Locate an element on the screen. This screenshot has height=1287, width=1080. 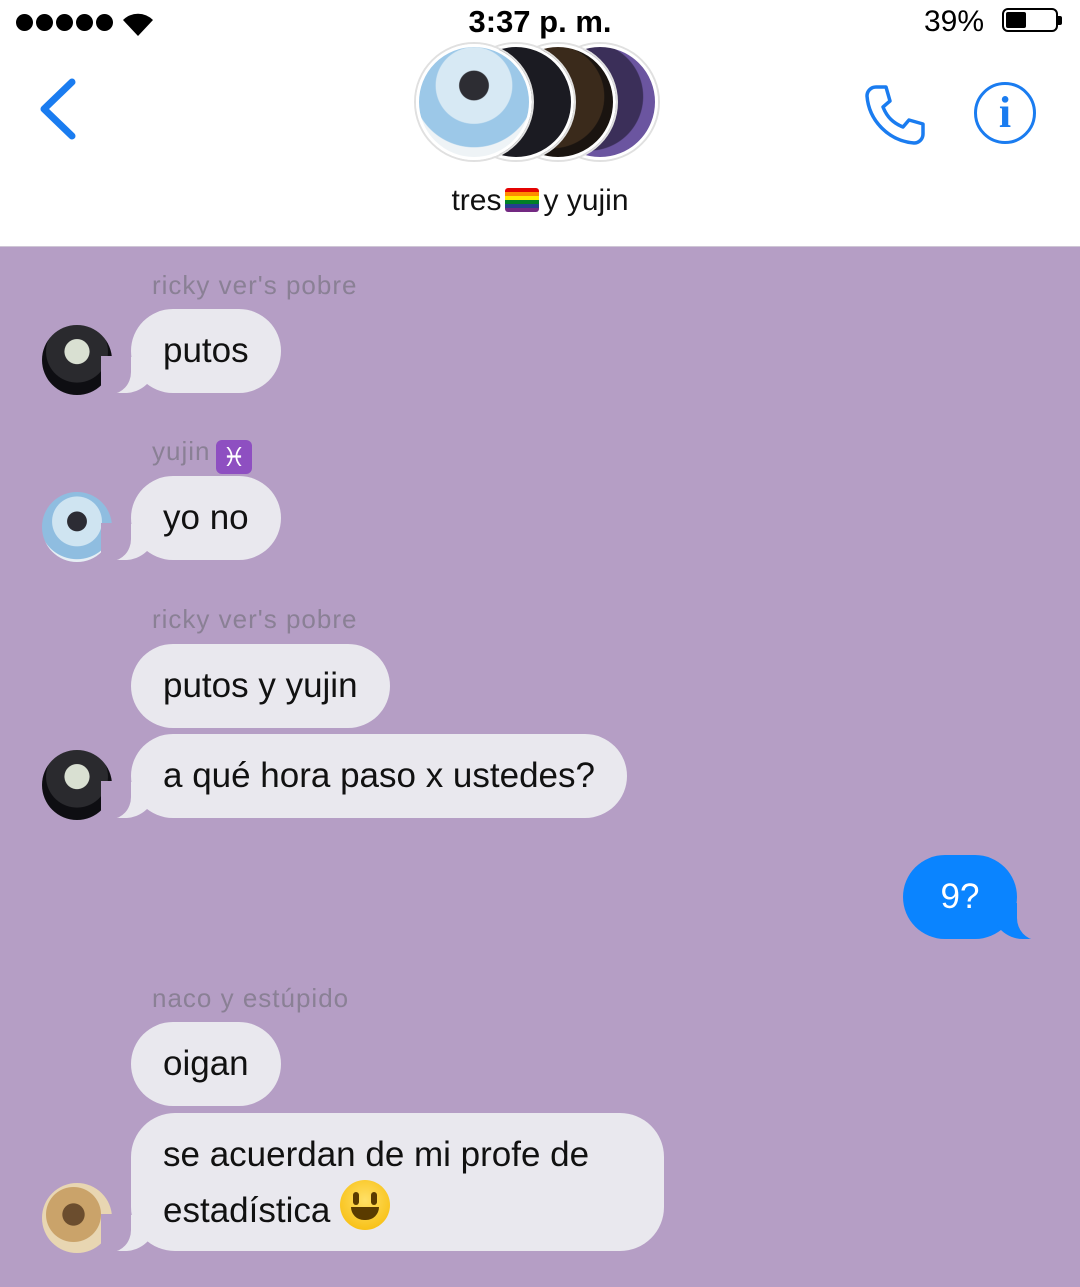
group-title: tres y yujin is located at coordinates (540, 201).